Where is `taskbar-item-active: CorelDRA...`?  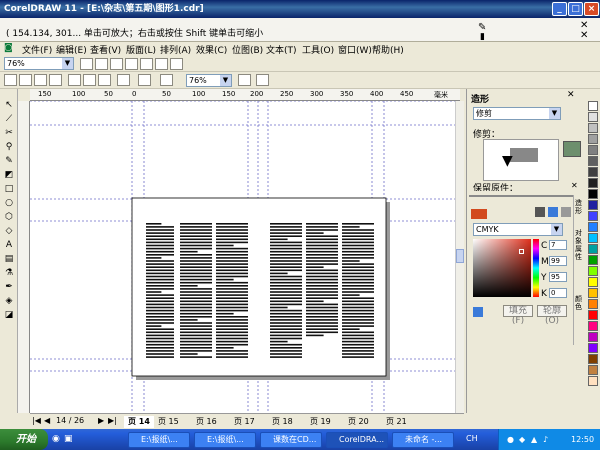 taskbar-item-active: CorelDRA... is located at coordinates (357, 440).